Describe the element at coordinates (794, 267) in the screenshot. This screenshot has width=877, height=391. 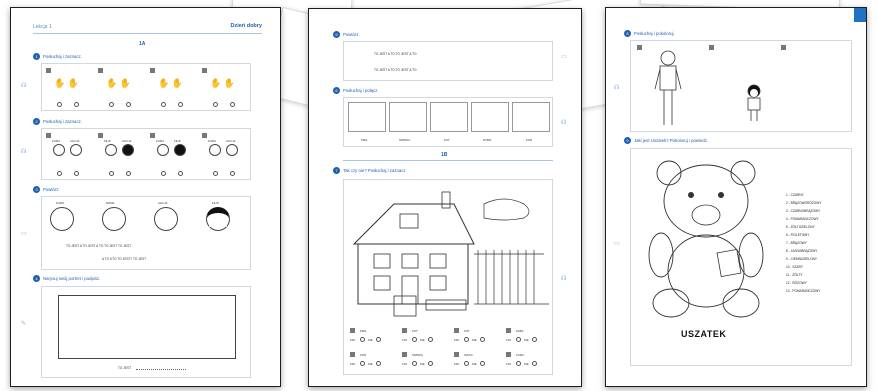
I see `color-legend-item: 10 - SZARY` at that location.